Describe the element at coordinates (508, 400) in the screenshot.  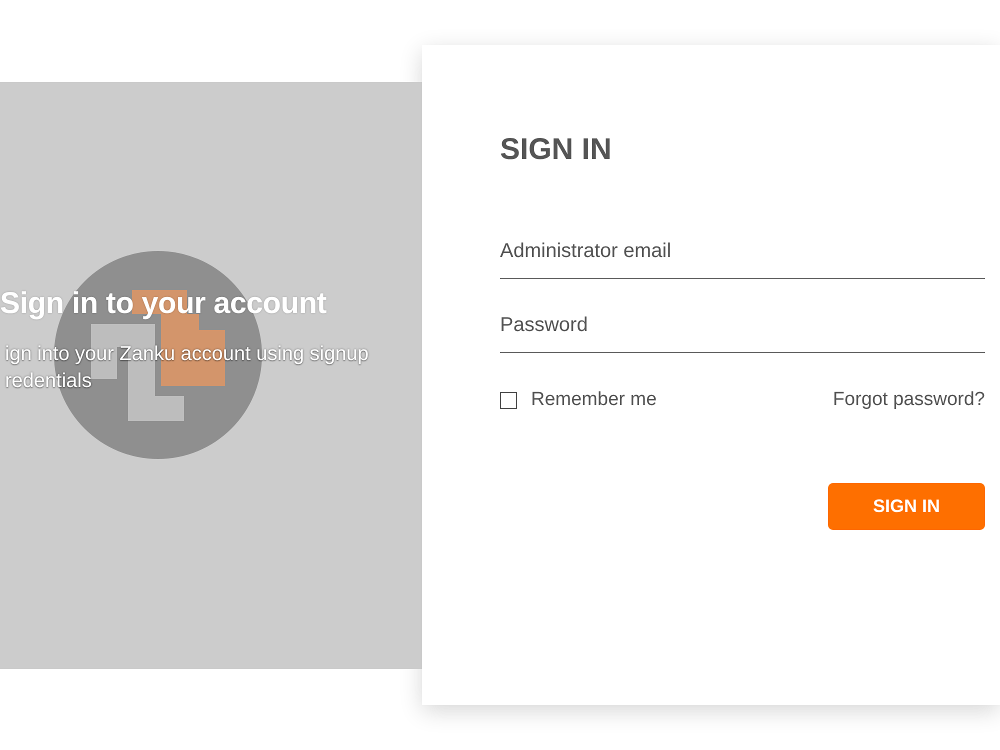
I see `checkbox` at that location.